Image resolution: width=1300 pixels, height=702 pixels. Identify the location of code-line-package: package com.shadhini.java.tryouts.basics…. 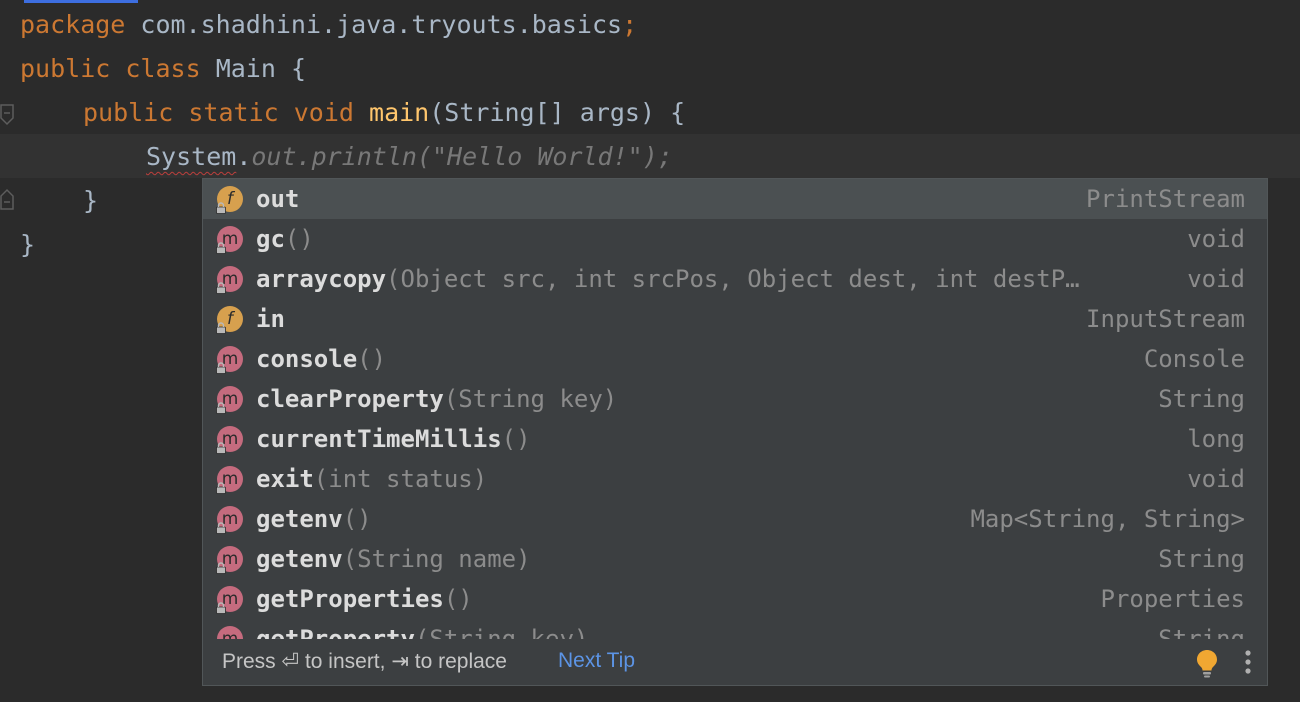
(328, 25).